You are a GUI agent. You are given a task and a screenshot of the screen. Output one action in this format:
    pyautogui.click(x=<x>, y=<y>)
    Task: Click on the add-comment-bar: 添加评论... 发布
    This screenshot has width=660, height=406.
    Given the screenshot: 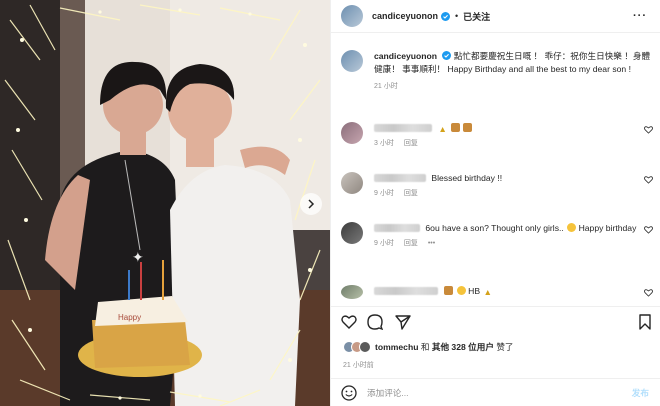 What is the action you would take?
    pyautogui.click(x=495, y=392)
    